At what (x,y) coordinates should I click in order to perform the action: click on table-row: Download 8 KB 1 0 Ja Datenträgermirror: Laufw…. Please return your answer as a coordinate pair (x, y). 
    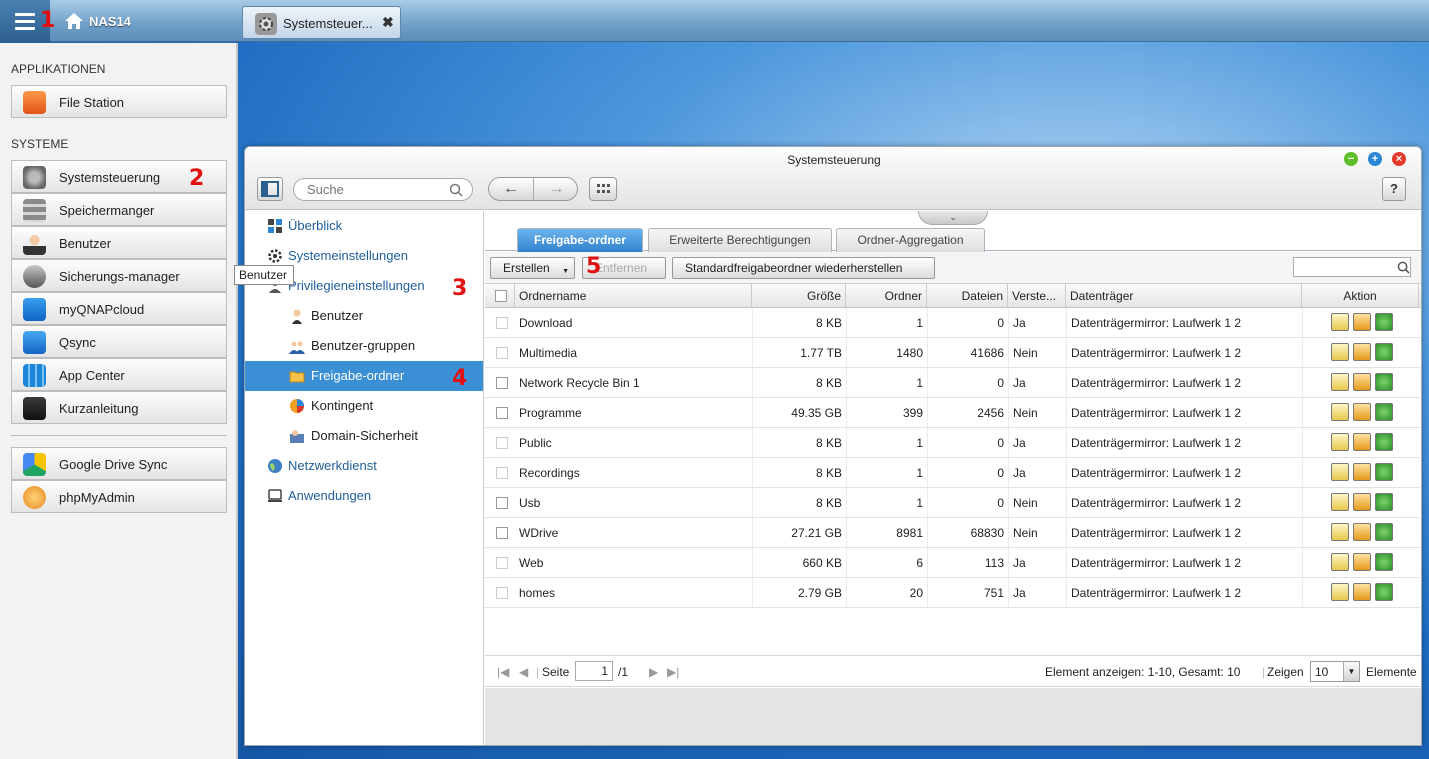
    Looking at the image, I should click on (952, 323).